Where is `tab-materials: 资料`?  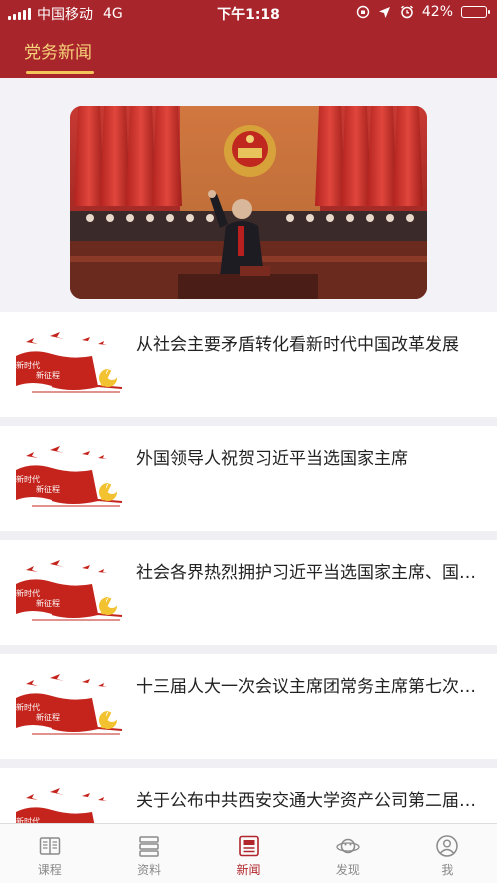
tab-materials: 资料 is located at coordinates (148, 853).